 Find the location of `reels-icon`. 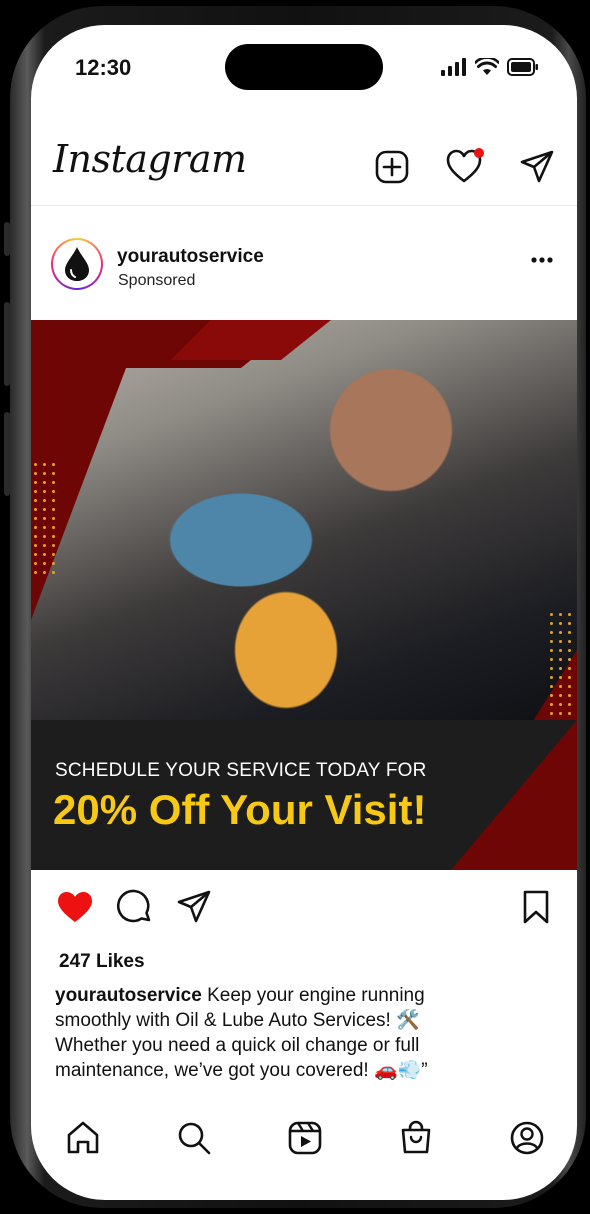

reels-icon is located at coordinates (305, 1138).